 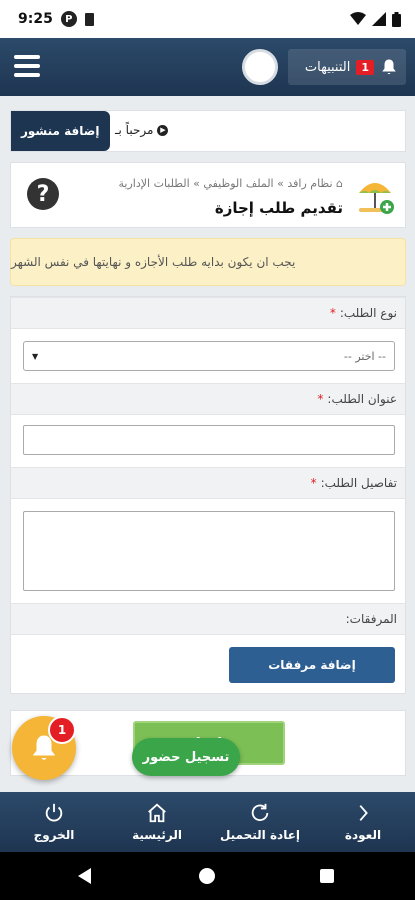 I want to click on nav-reload: إعادة التحميل, so click(x=260, y=822).